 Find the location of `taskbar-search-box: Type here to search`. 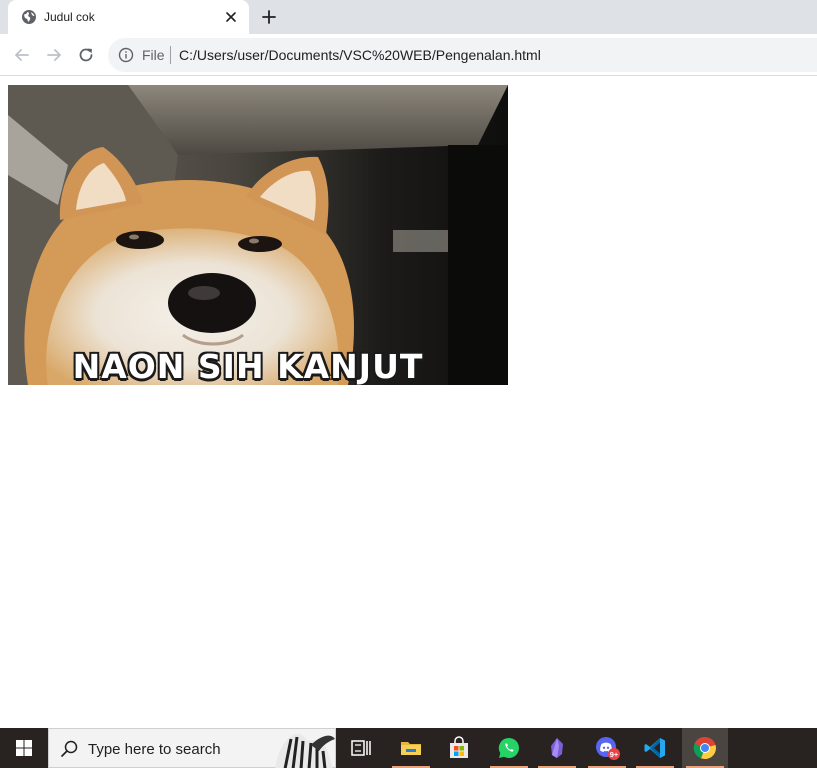

taskbar-search-box: Type here to search is located at coordinates (192, 748).